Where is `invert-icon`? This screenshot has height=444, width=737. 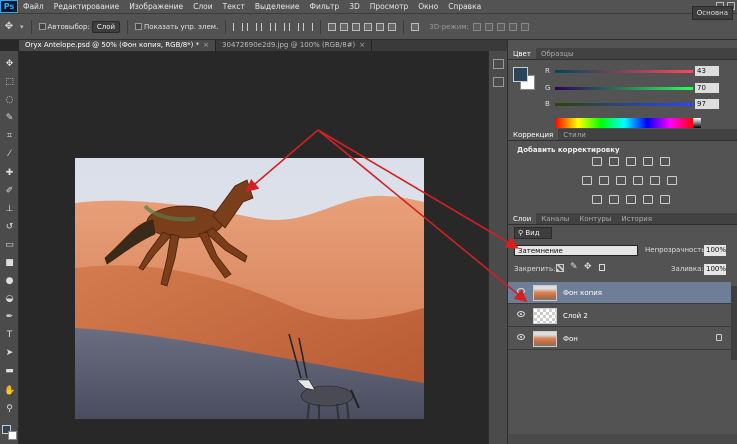 invert-icon is located at coordinates (597, 199).